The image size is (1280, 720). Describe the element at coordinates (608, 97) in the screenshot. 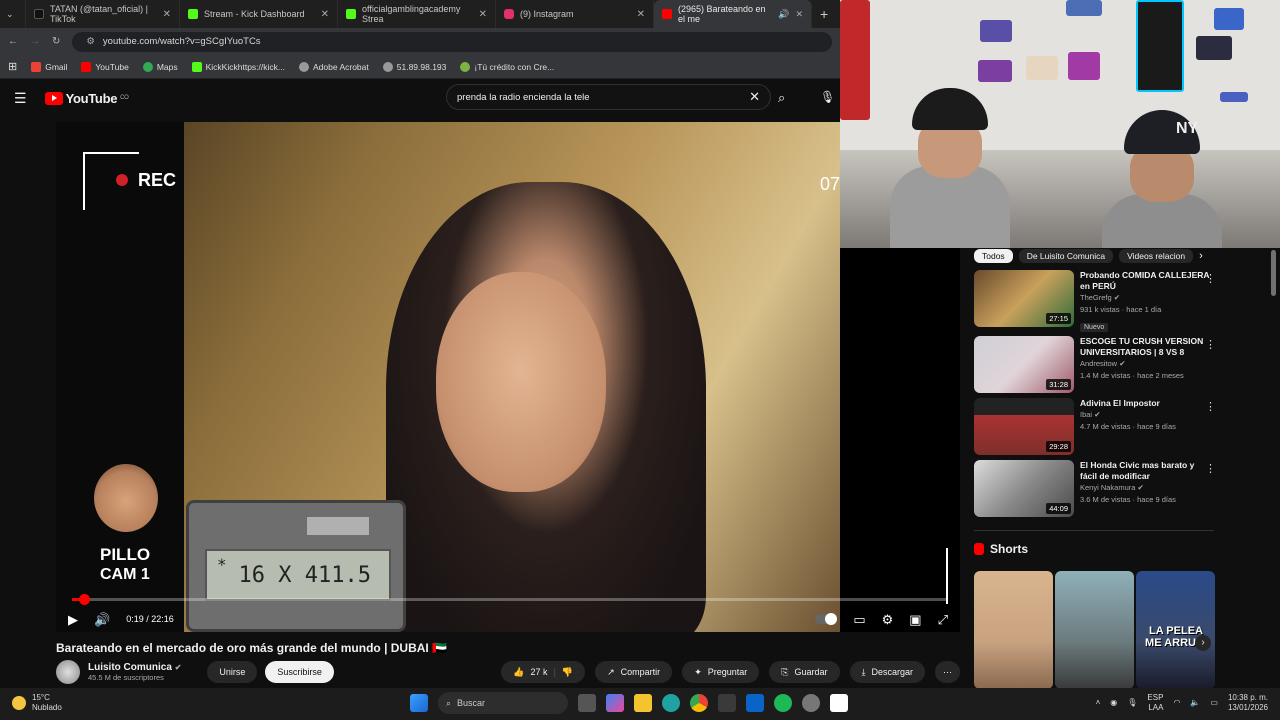

I see `search-input: prenda la radio encienda la tele ✕` at that location.